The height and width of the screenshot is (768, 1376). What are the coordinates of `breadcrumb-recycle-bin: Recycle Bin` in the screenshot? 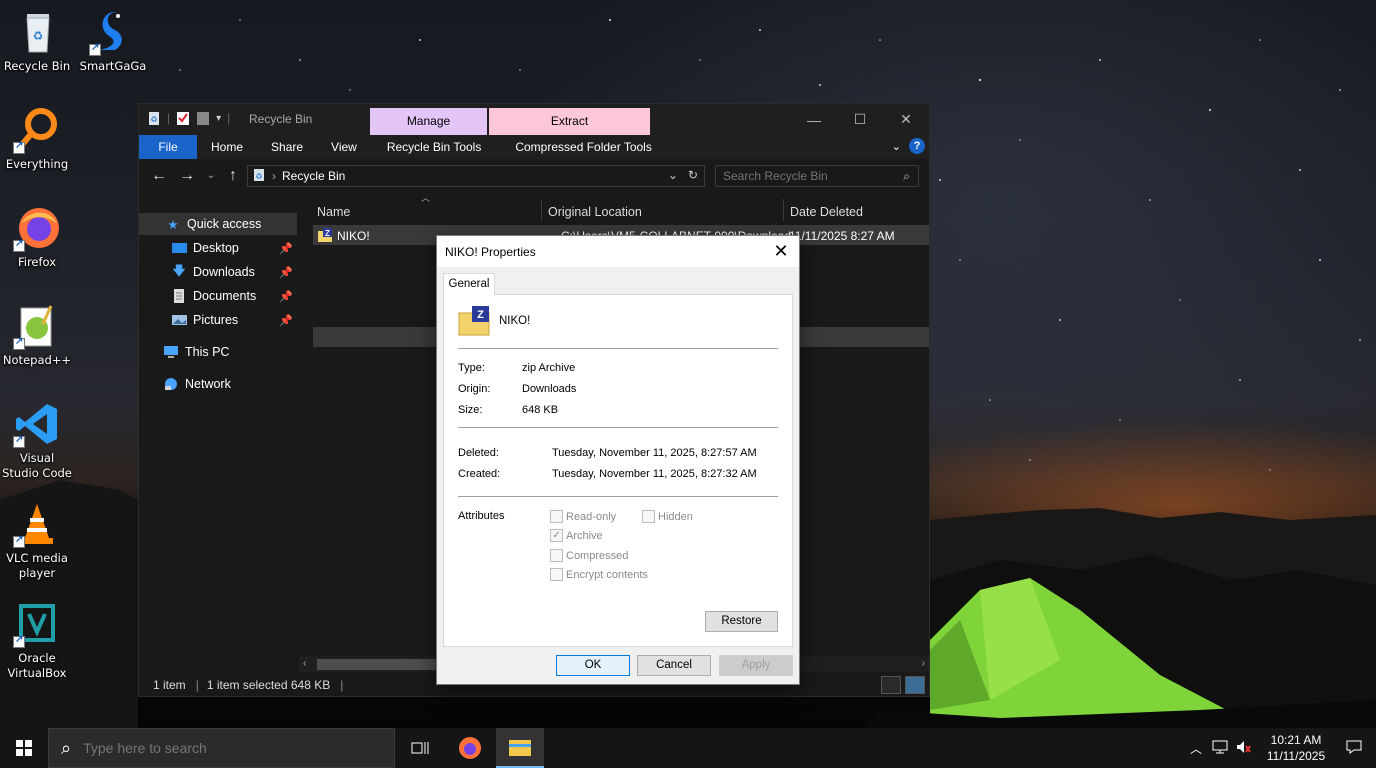 It's located at (313, 176).